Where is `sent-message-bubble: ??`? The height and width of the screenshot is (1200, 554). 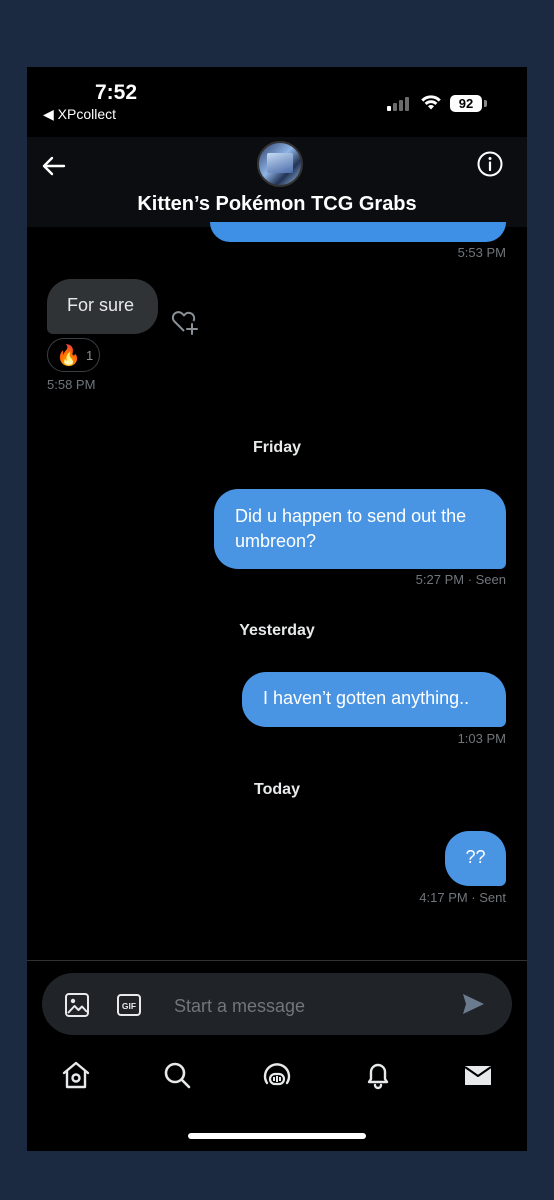 sent-message-bubble: ?? is located at coordinates (475, 858).